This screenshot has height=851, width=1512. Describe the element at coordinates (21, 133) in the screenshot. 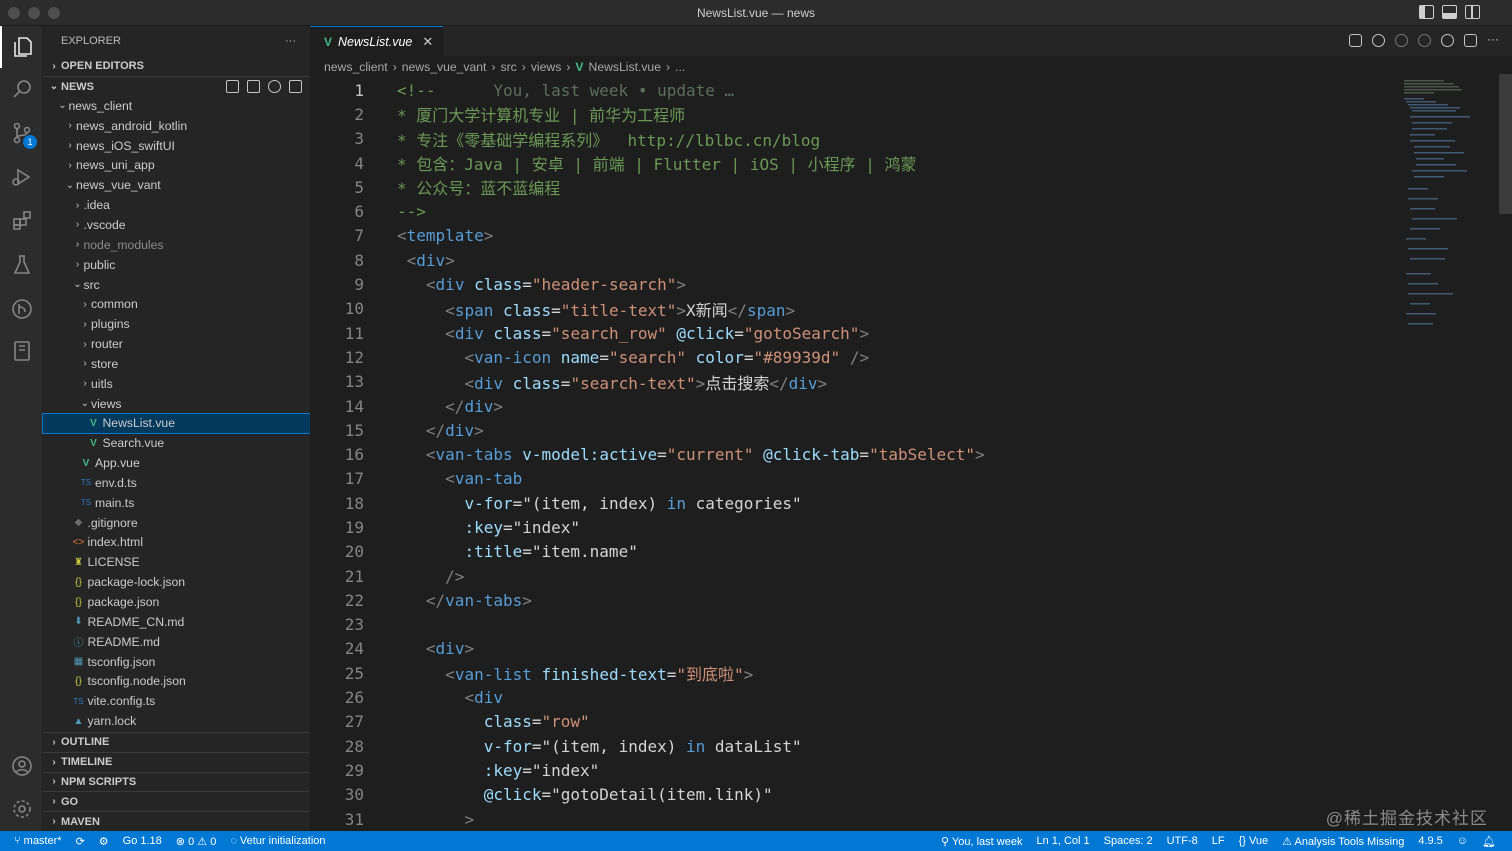

I see `source-control-activity: 1` at that location.